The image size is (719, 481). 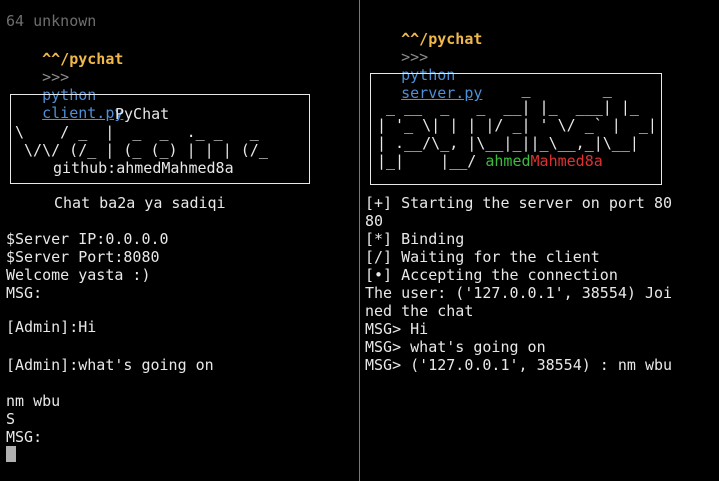 I want to click on output-line: $Server Port:8080, so click(x=83, y=257).